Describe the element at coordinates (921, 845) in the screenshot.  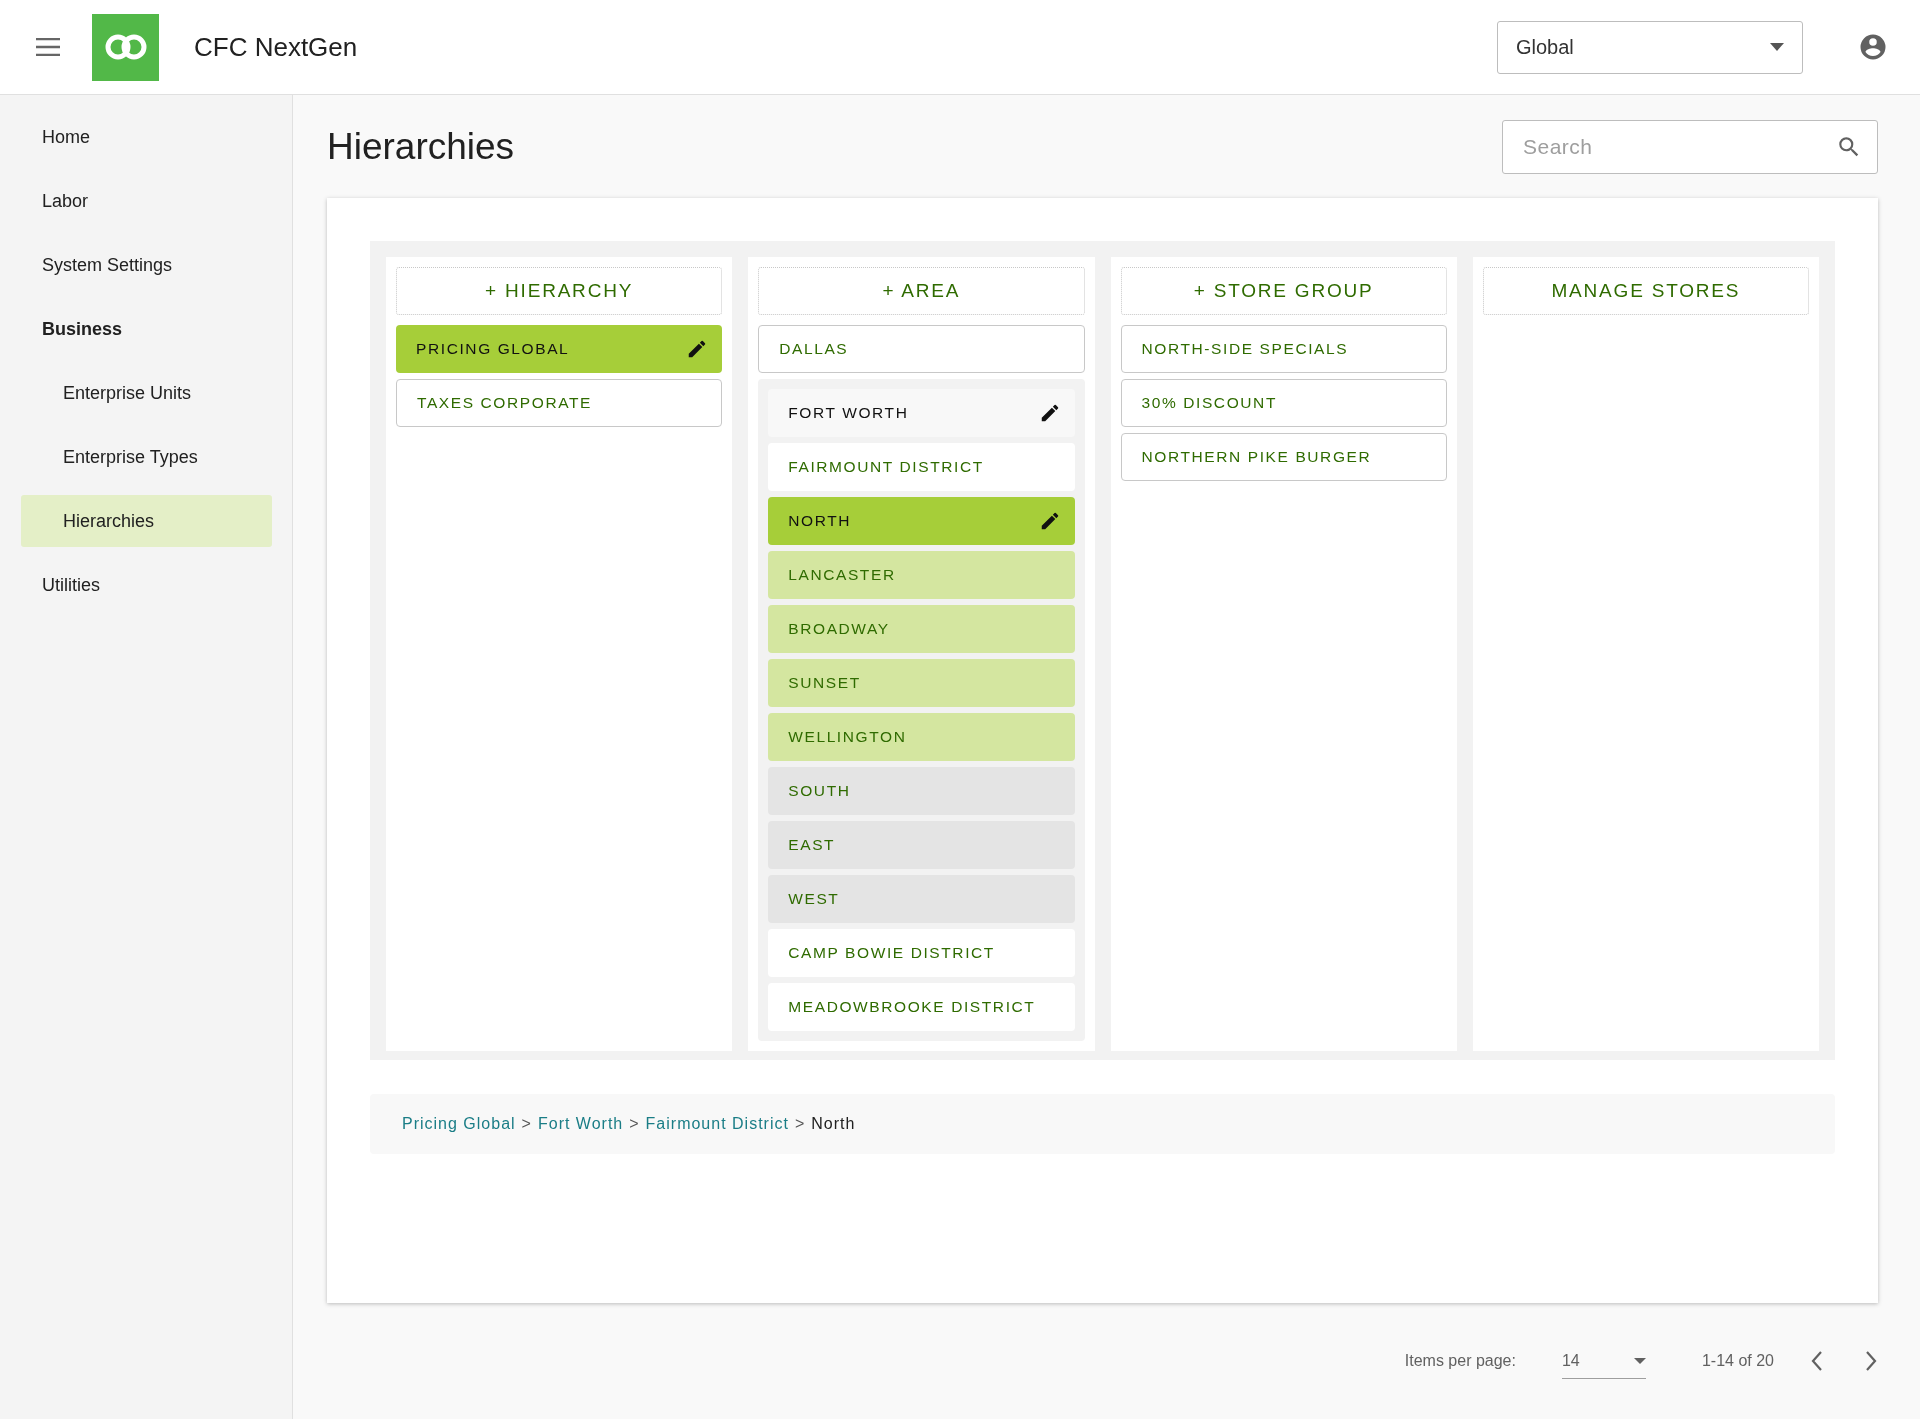
I see `list-item: EAST` at that location.